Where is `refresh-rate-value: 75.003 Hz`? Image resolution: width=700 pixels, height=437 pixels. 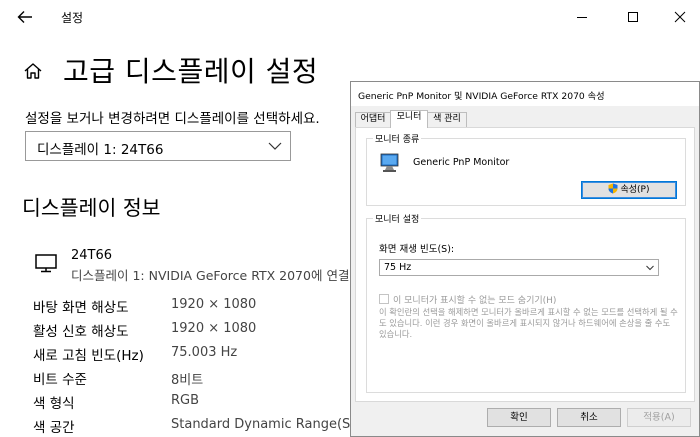 refresh-rate-value: 75.003 Hz is located at coordinates (204, 352).